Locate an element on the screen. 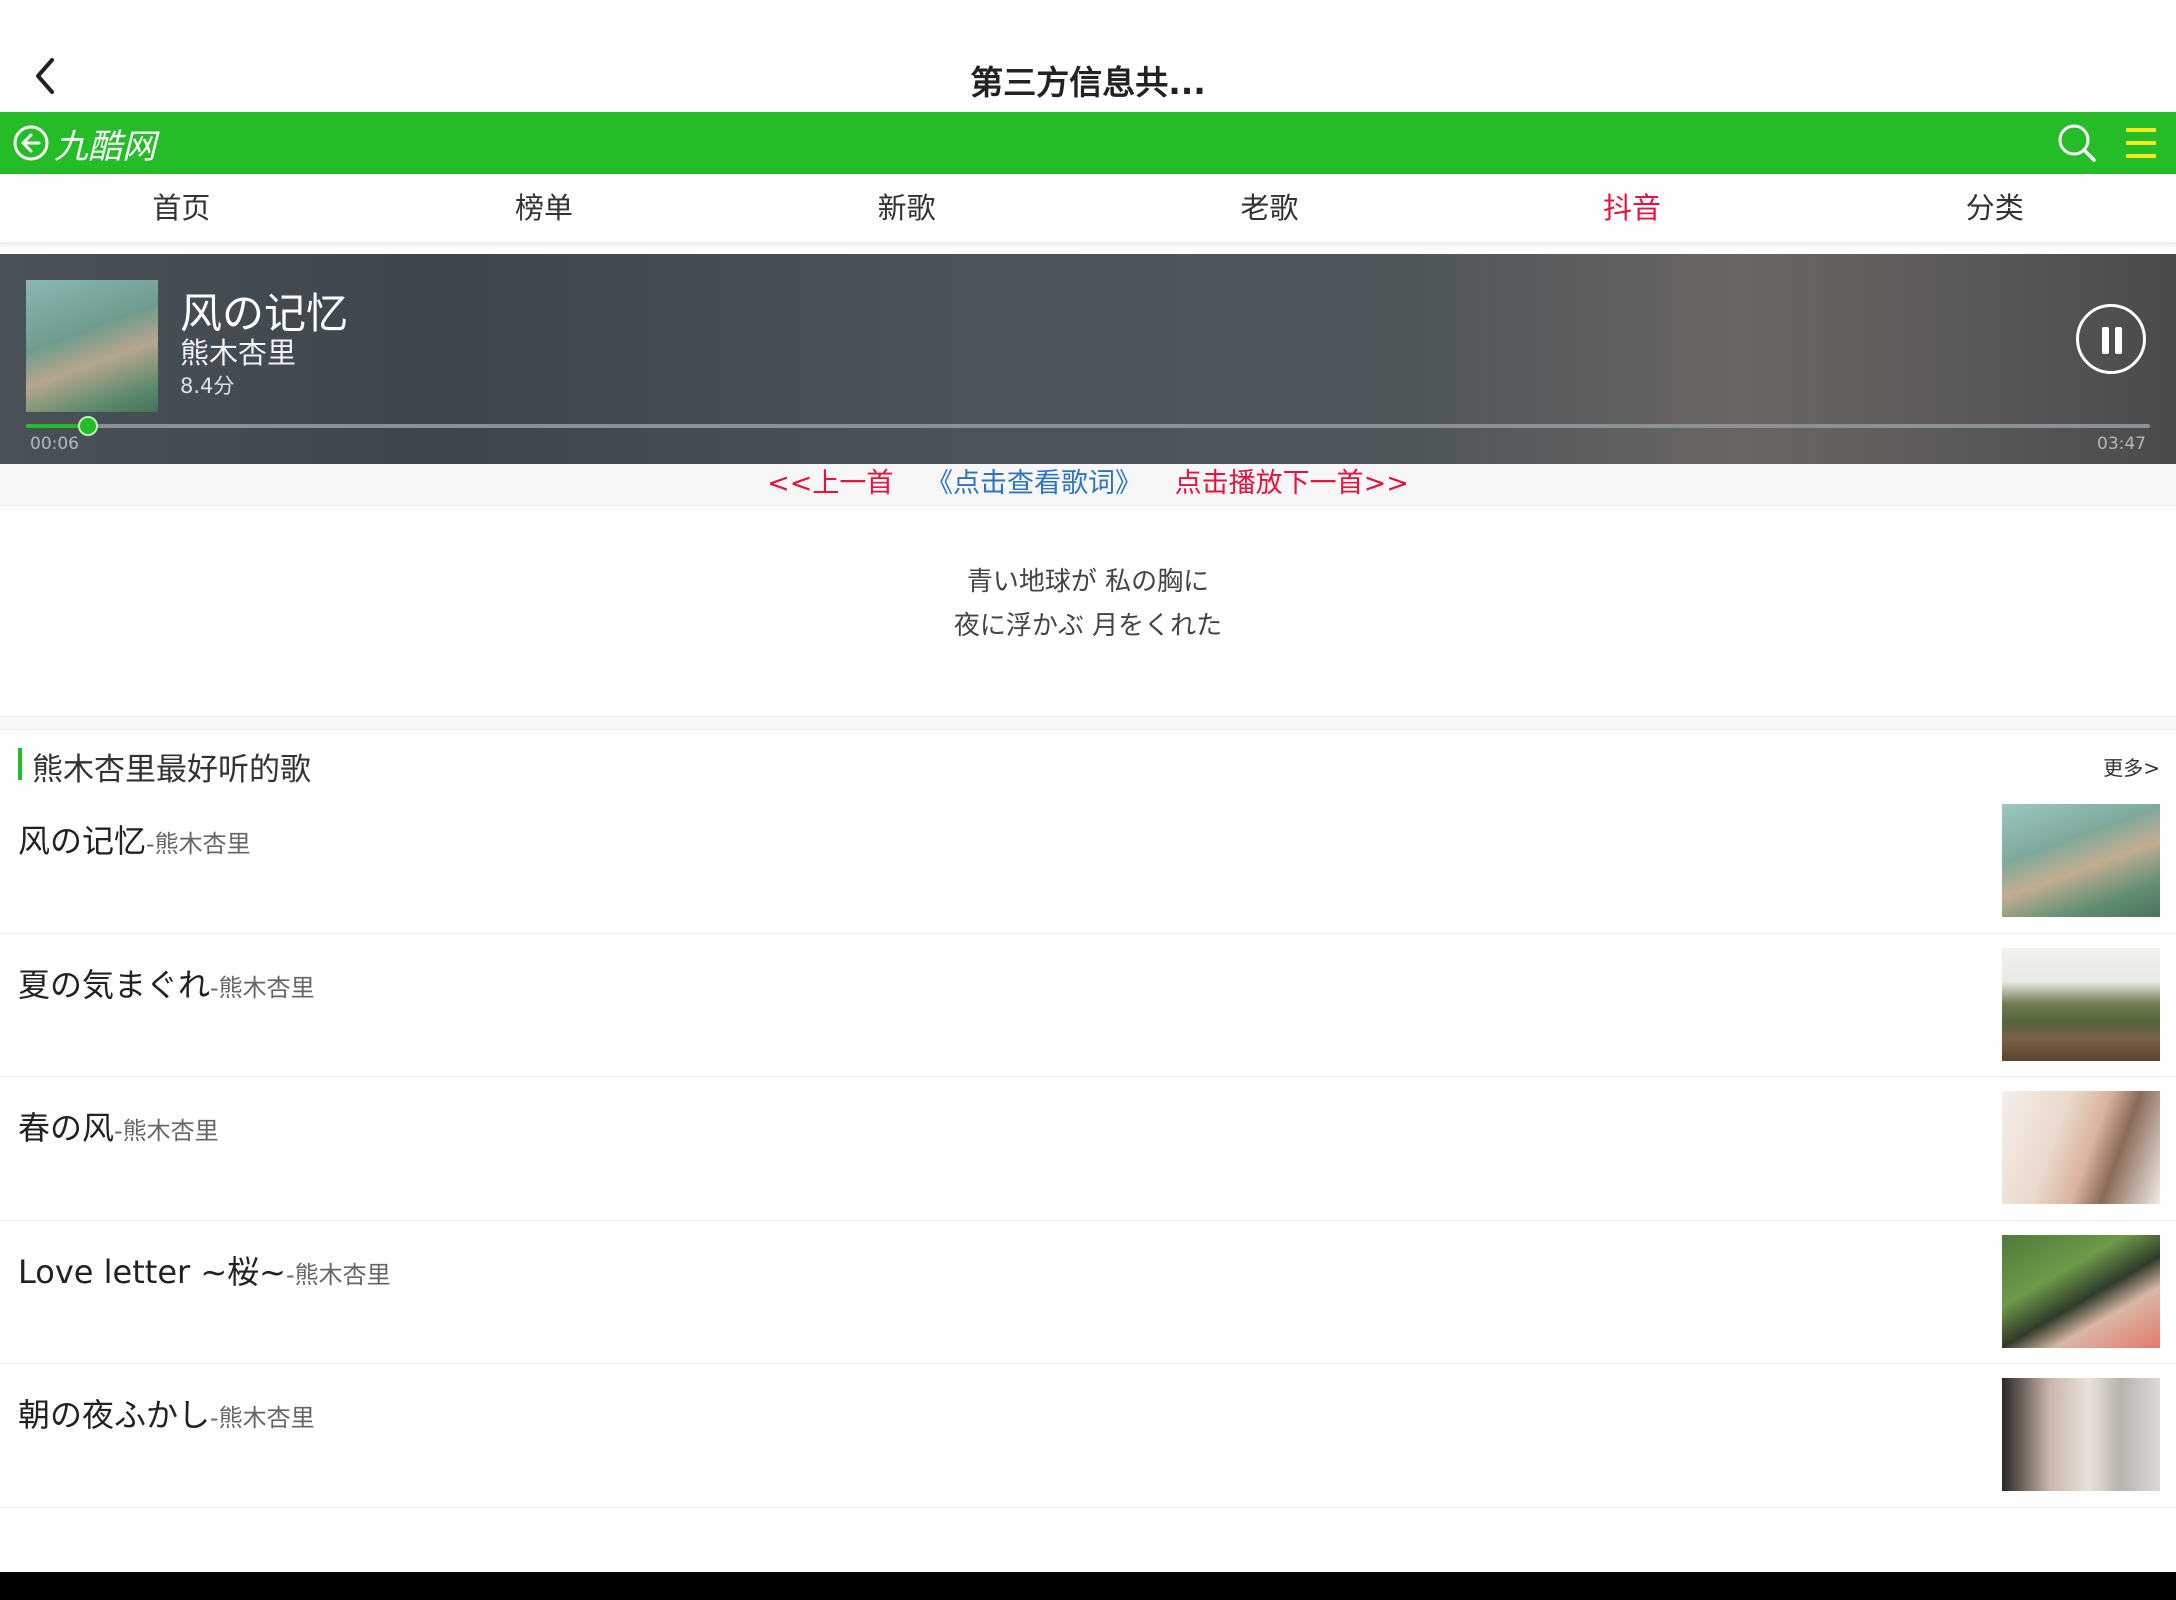 The width and height of the screenshot is (2176, 1600). song-title: 风の记忆 is located at coordinates (82, 841).